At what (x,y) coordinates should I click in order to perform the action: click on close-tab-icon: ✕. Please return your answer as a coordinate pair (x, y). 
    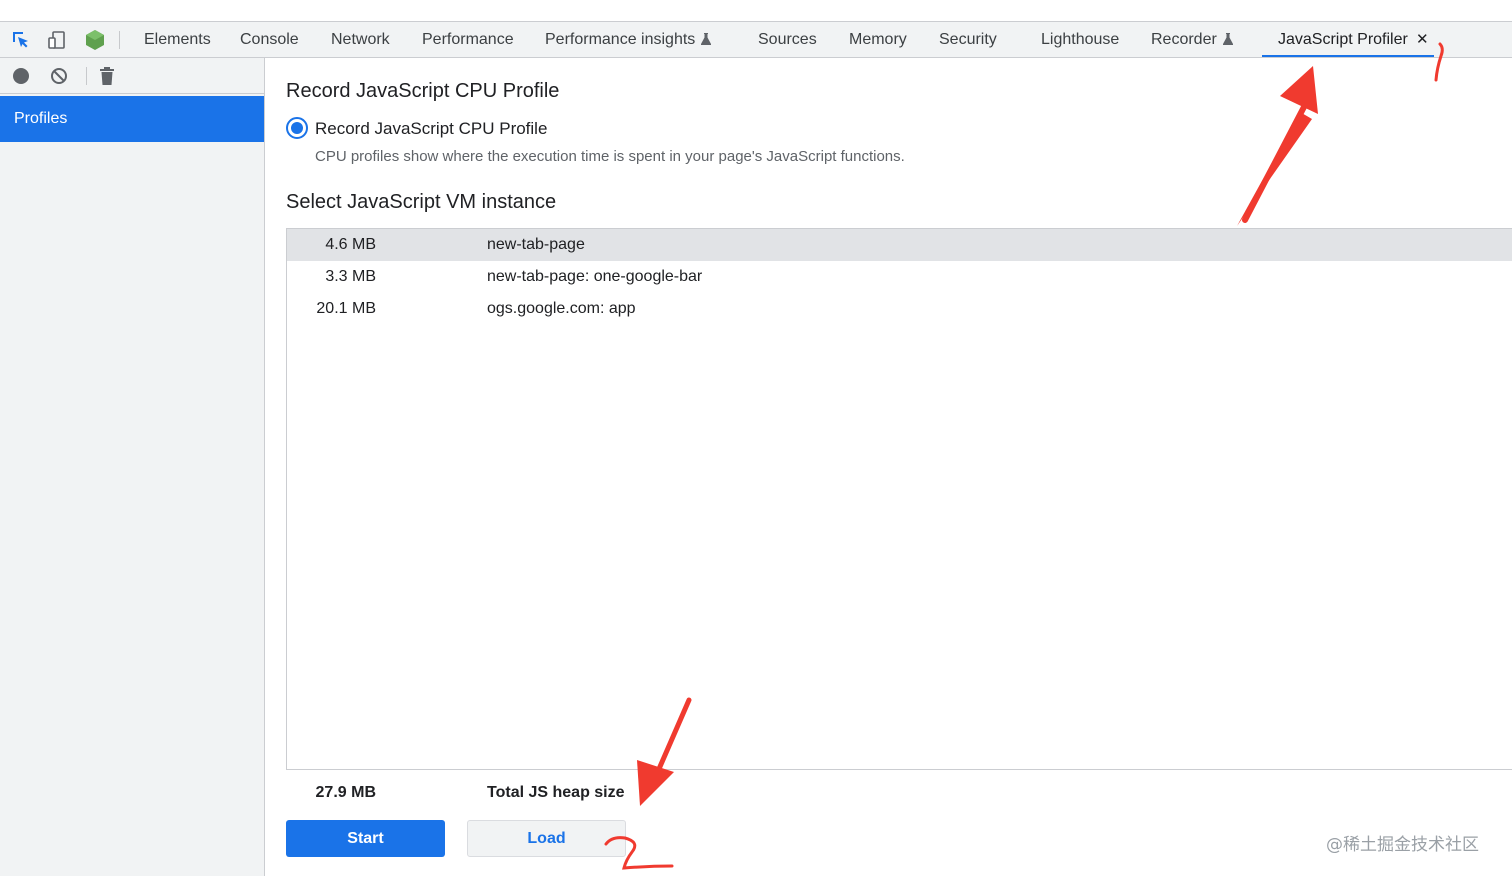
    Looking at the image, I should click on (1422, 40).